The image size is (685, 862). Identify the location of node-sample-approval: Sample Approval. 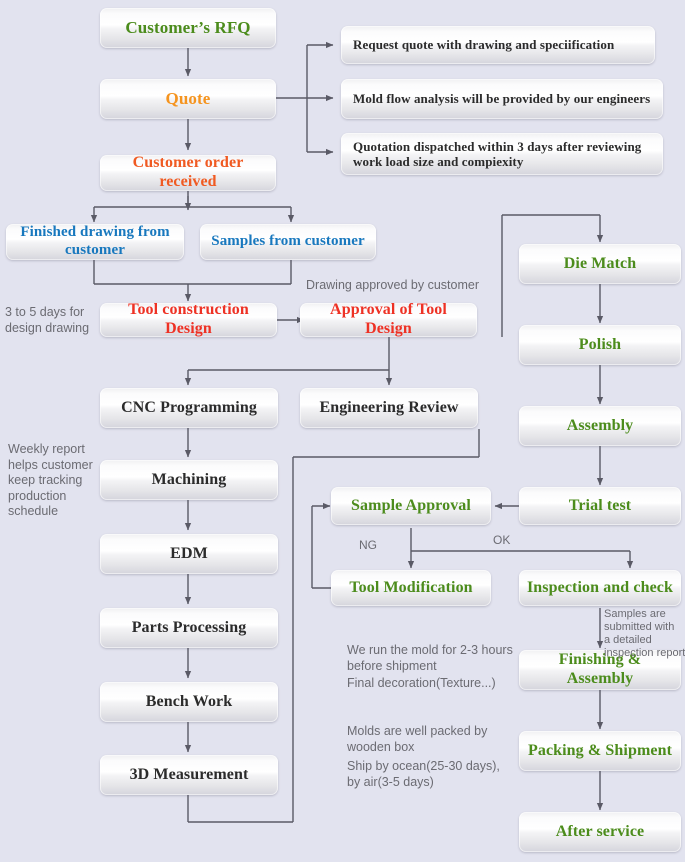
(411, 506).